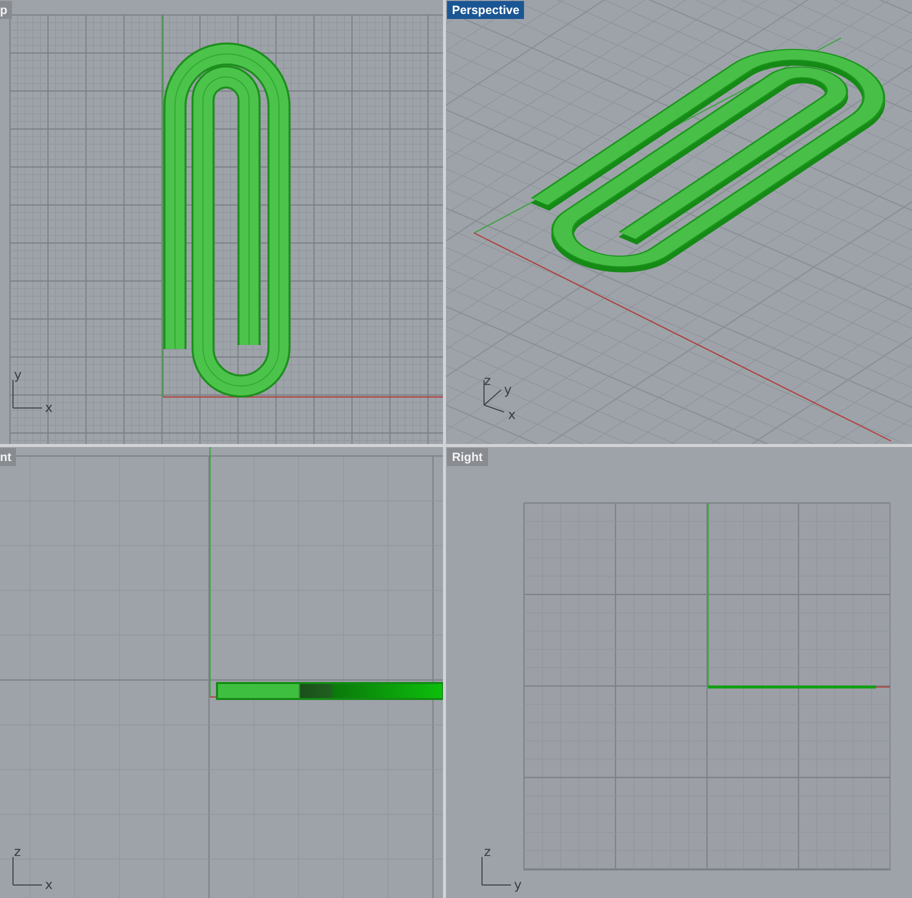 The height and width of the screenshot is (898, 912). I want to click on y-axis-line, so click(883, 687).